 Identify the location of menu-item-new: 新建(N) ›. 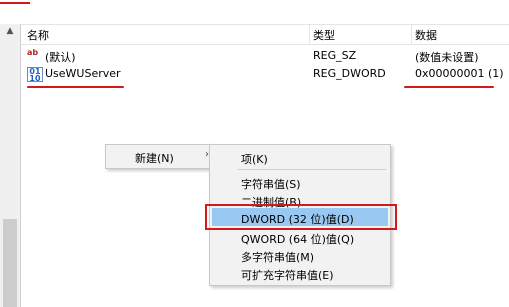
(161, 156).